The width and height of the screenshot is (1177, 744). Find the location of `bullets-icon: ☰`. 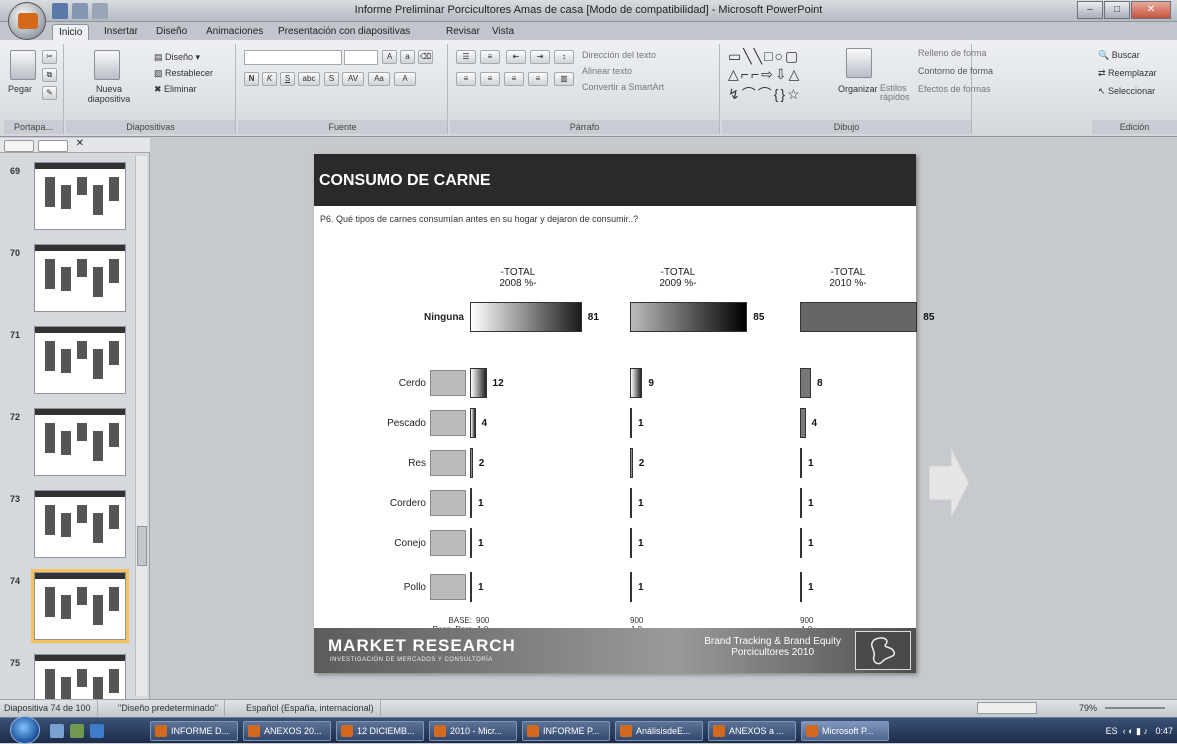

bullets-icon: ☰ is located at coordinates (466, 57).